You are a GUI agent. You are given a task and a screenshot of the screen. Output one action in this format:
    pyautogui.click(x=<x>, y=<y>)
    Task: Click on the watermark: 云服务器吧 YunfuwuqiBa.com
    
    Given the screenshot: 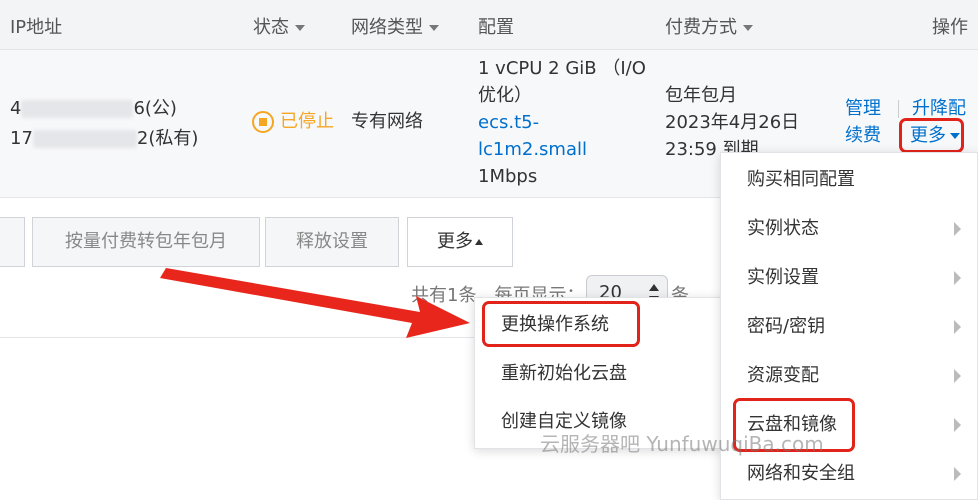 What is the action you would take?
    pyautogui.click(x=682, y=444)
    